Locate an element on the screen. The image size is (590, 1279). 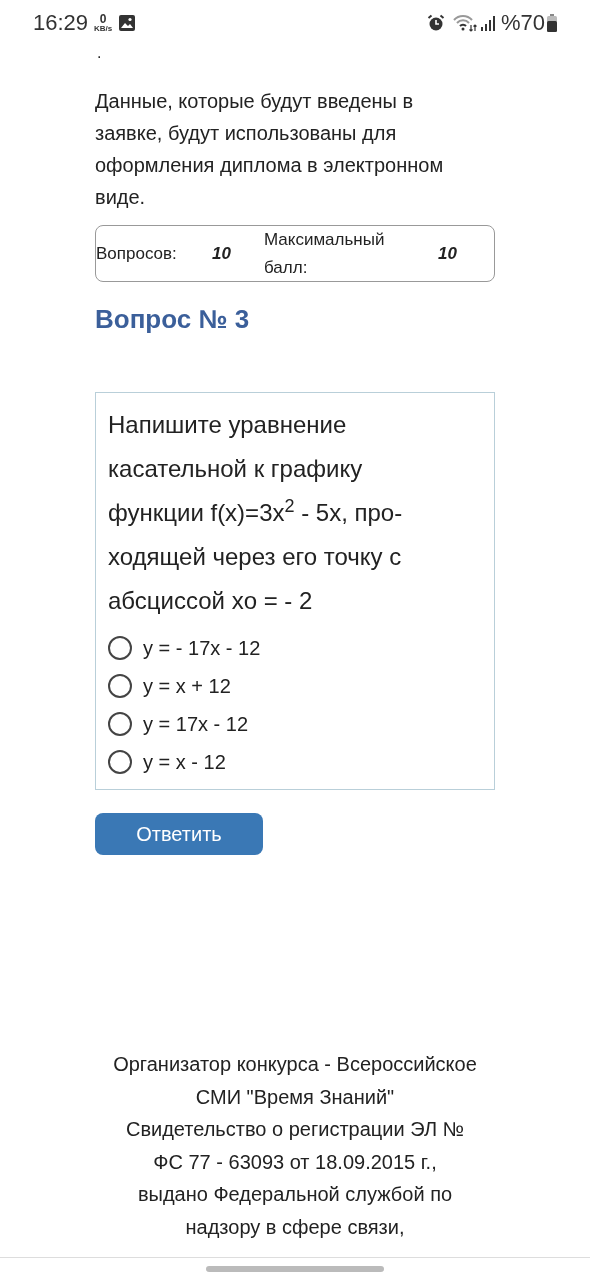
text-fragment: . is located at coordinates (100, 54).